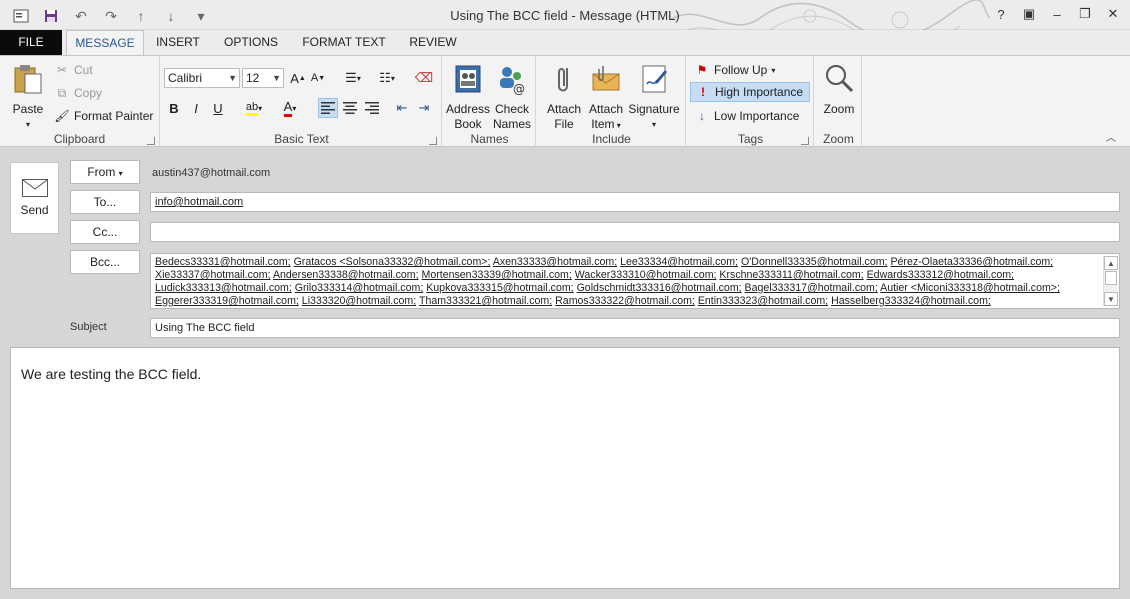  Describe the element at coordinates (298, 78) in the screenshot. I see `grow-font-button: A ▲` at that location.